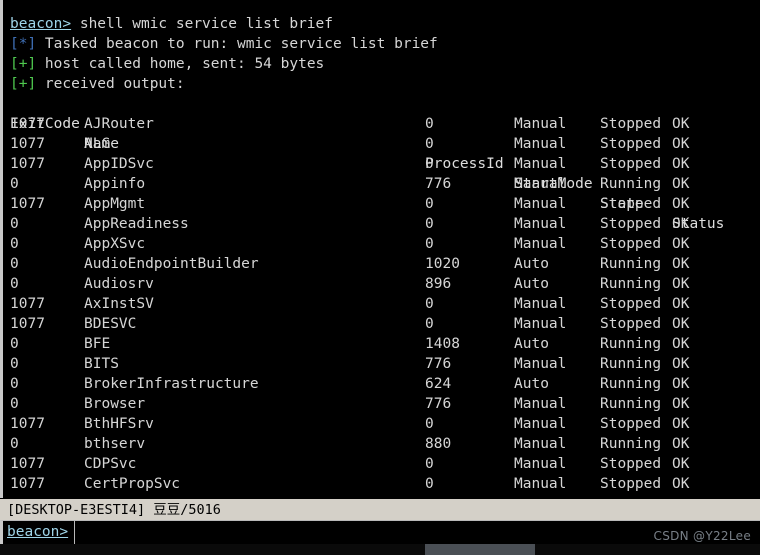  I want to click on cell-name: CDPSvc, so click(110, 464).